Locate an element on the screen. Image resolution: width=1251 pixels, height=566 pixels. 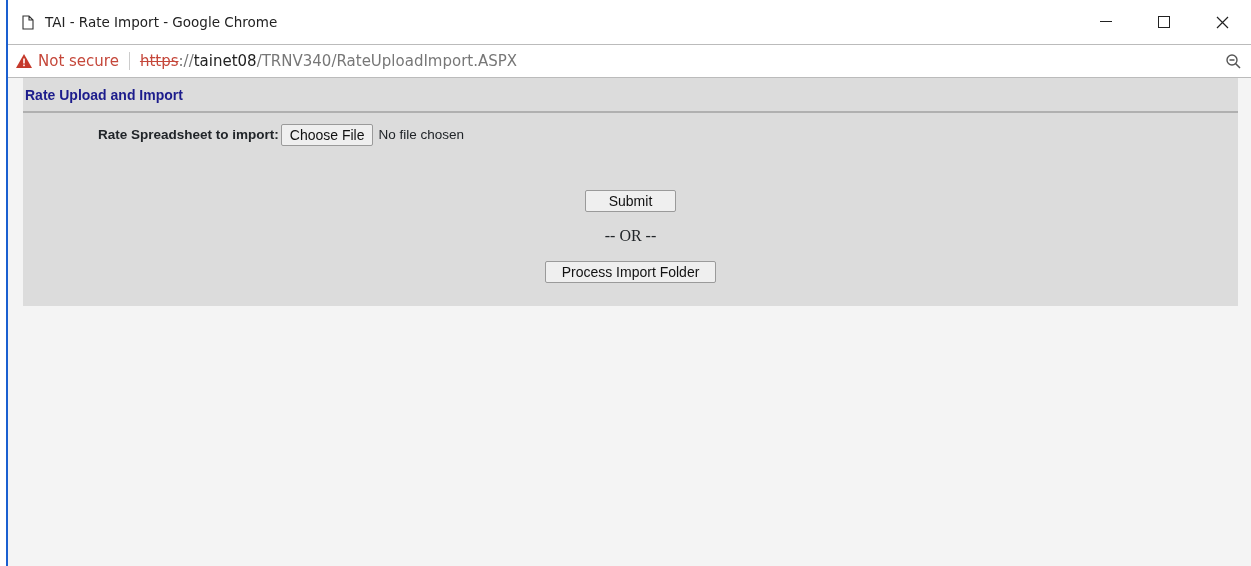
process-button: Process Import Folder is located at coordinates (630, 272).